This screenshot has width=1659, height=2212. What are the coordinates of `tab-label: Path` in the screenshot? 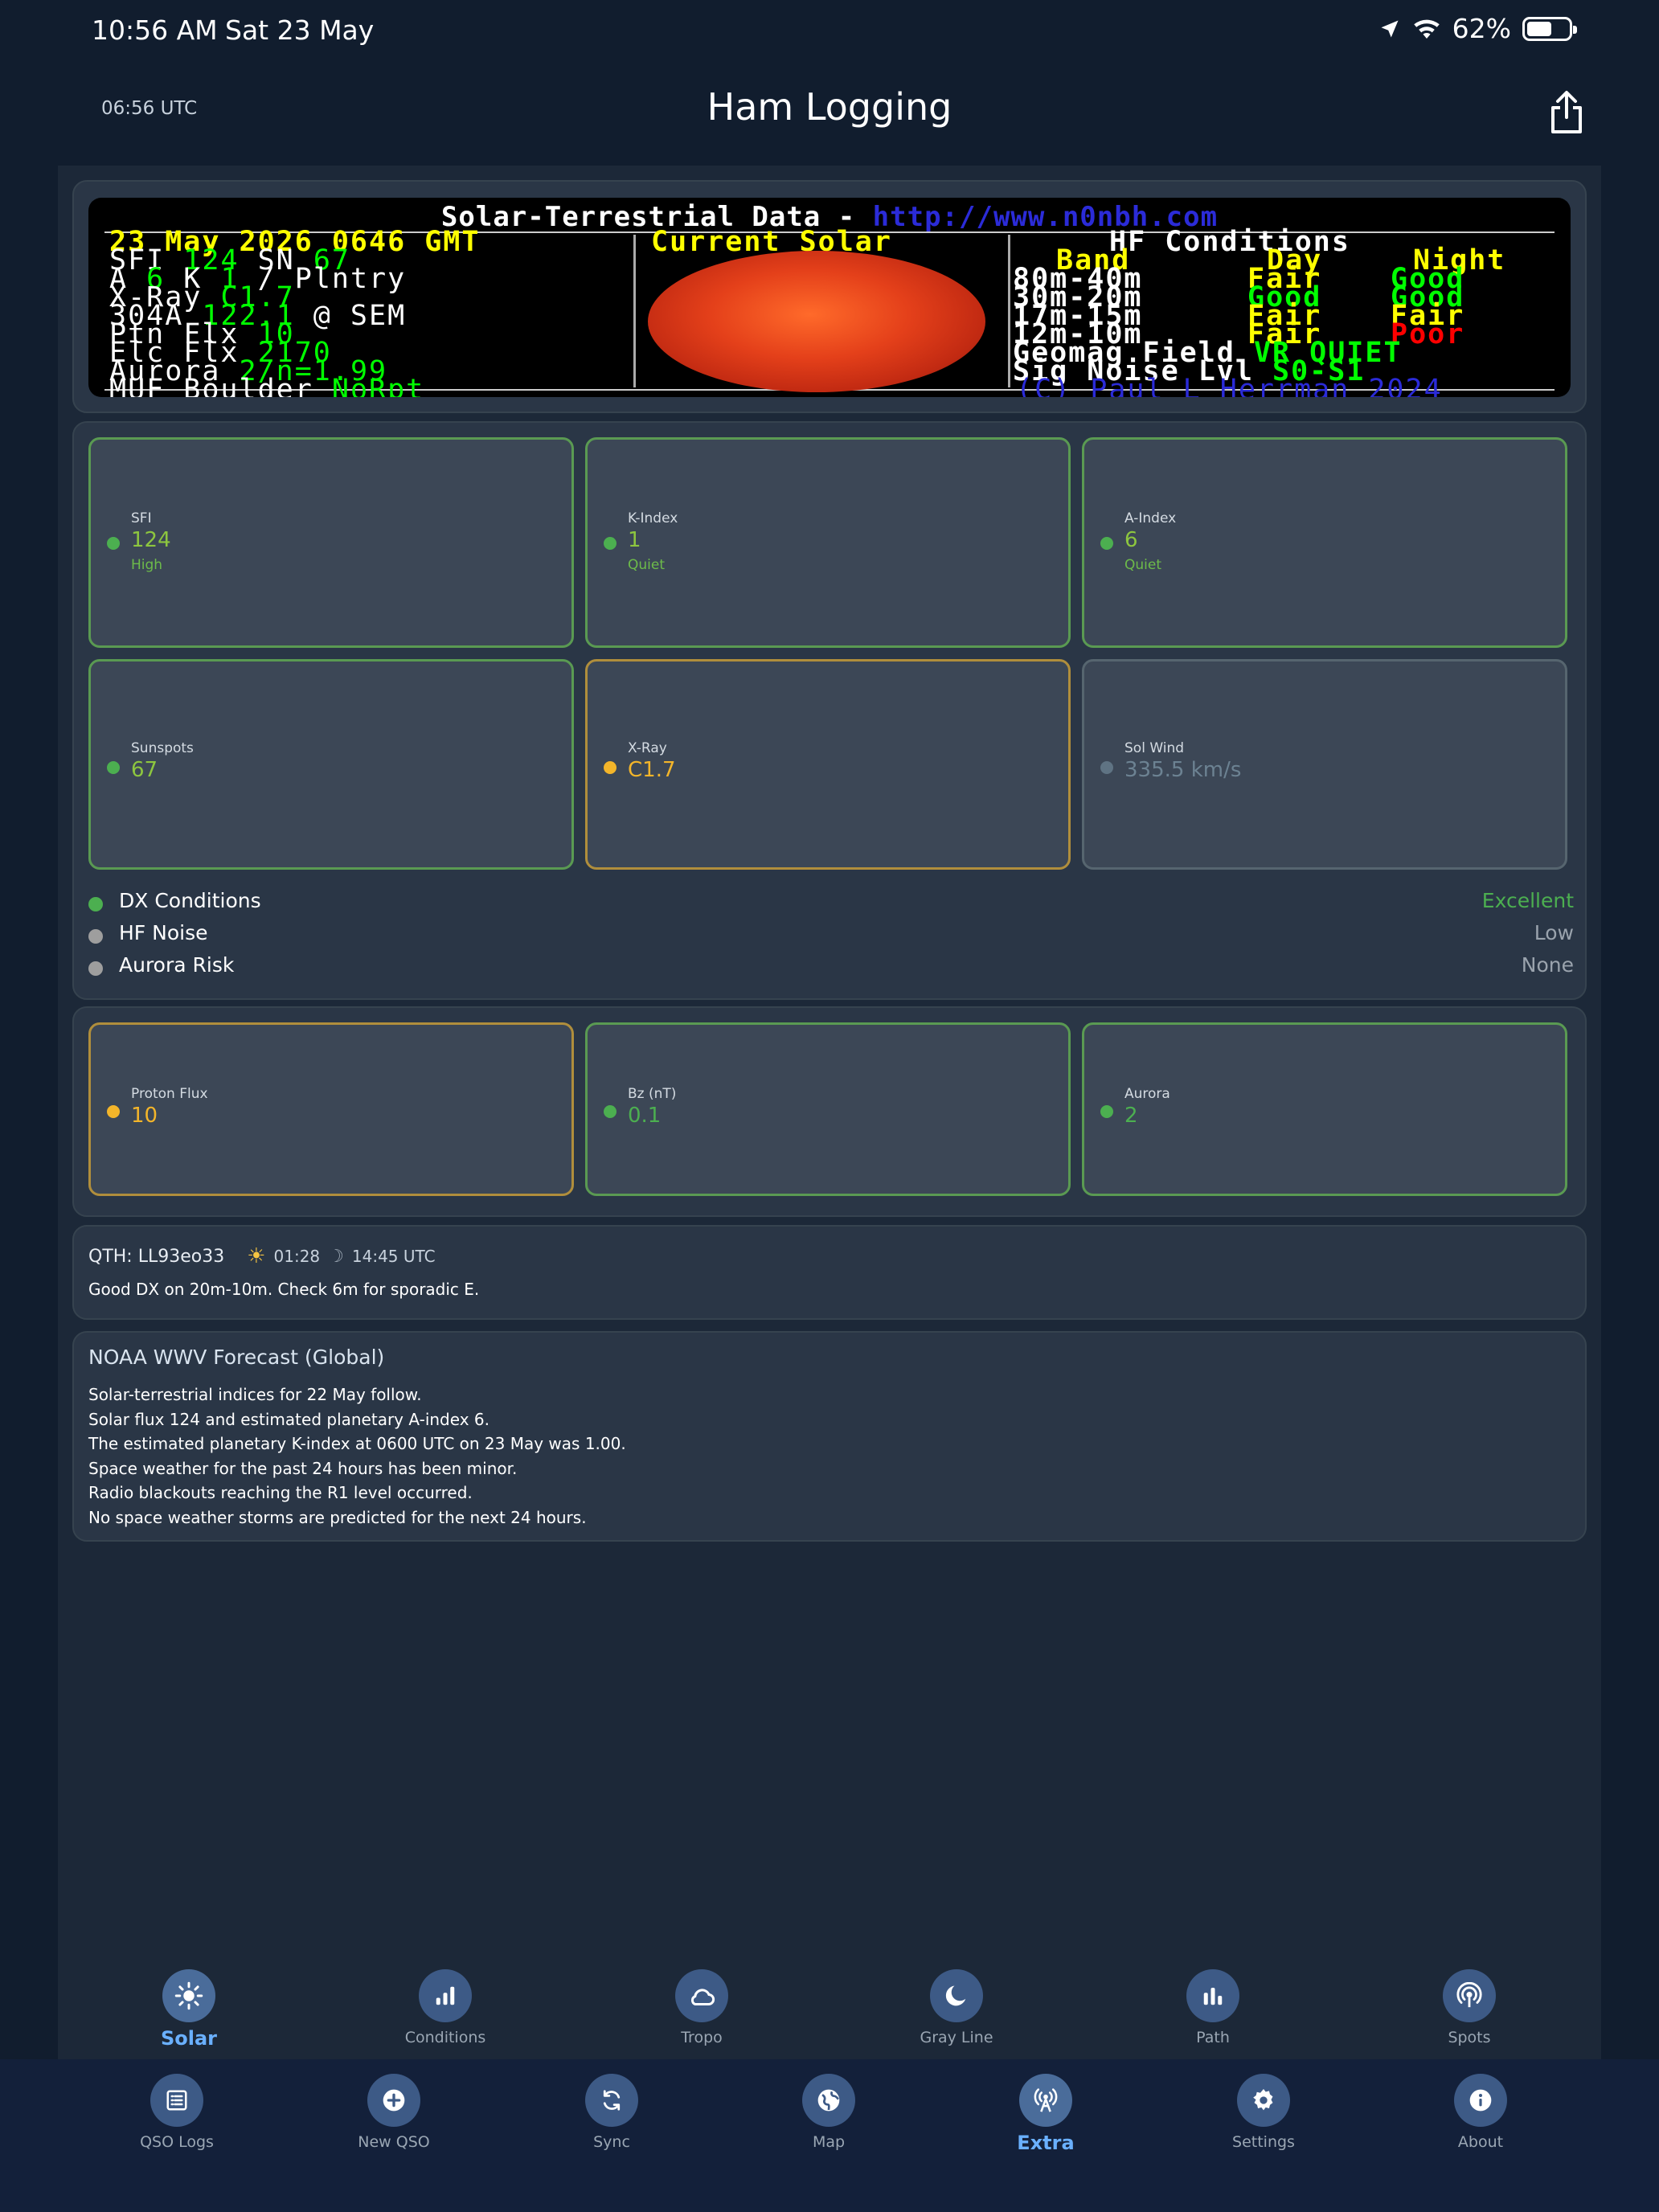 It's located at (1213, 2037).